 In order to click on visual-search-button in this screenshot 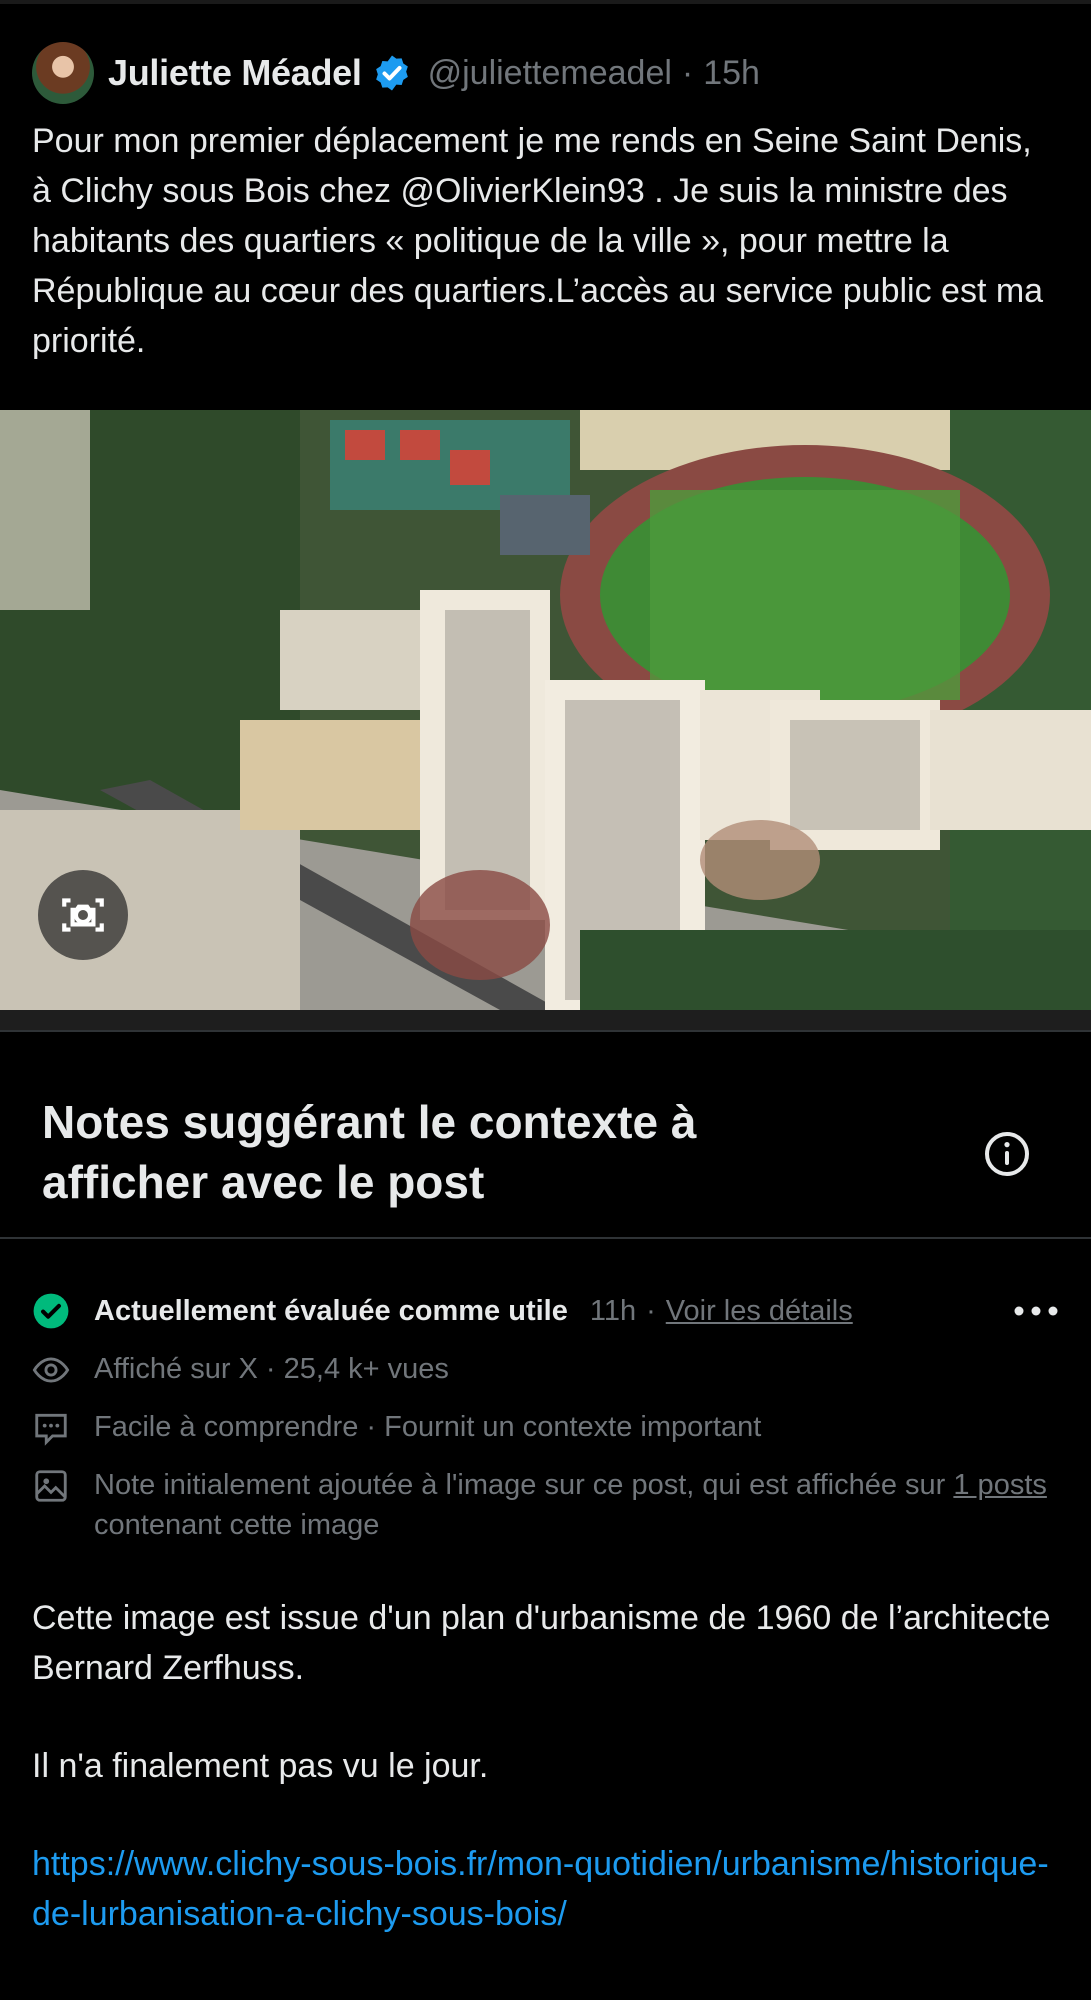, I will do `click(83, 915)`.